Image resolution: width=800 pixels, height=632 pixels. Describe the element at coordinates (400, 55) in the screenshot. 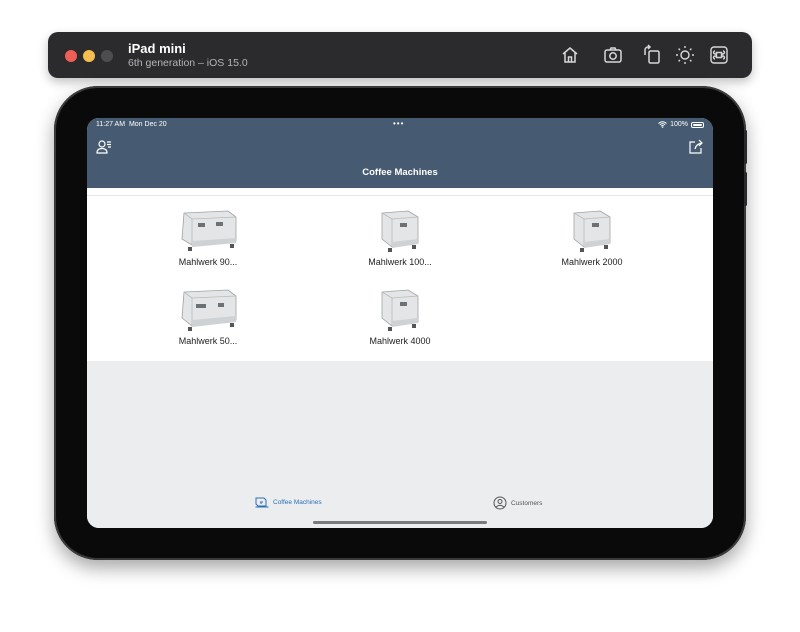

I see `simulator-title-bar: iPad mini 6th generation – iOS 15.0` at that location.